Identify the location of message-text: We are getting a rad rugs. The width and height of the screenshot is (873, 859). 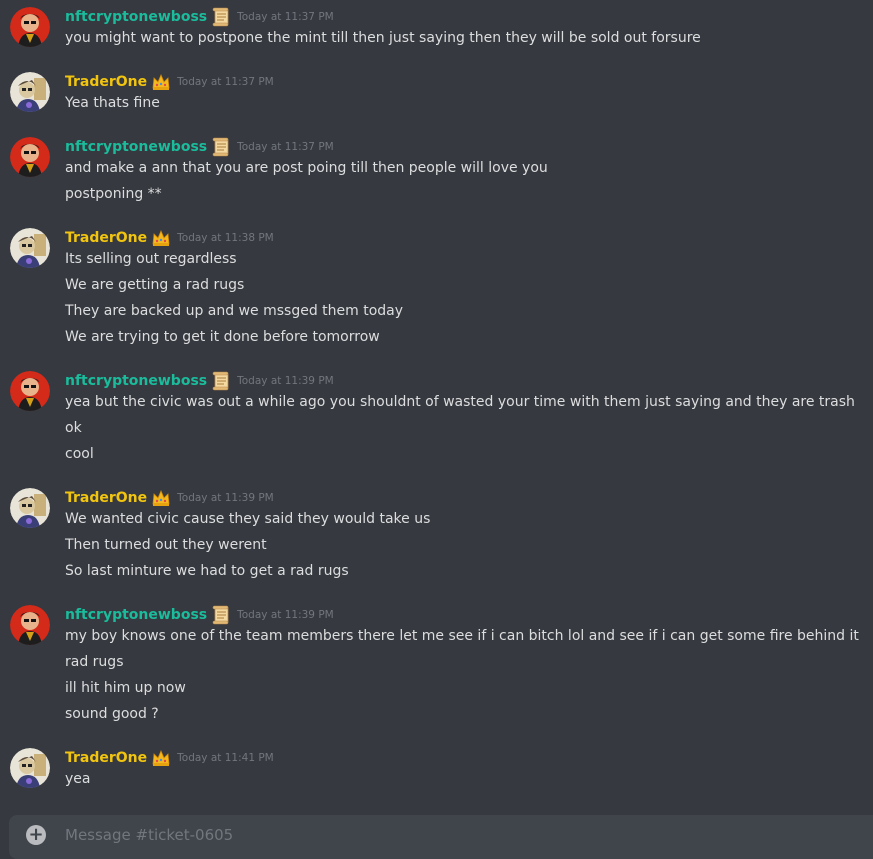
(155, 285).